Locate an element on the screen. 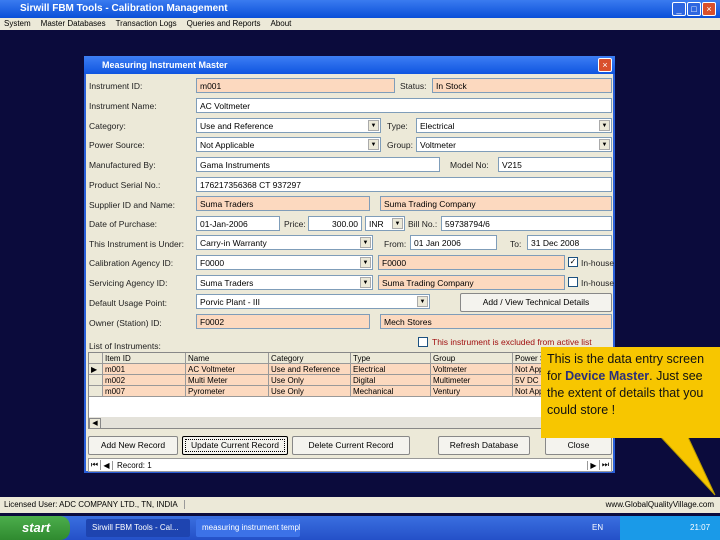 This screenshot has width=720, height=540. cell: Voltmeter is located at coordinates (472, 369).